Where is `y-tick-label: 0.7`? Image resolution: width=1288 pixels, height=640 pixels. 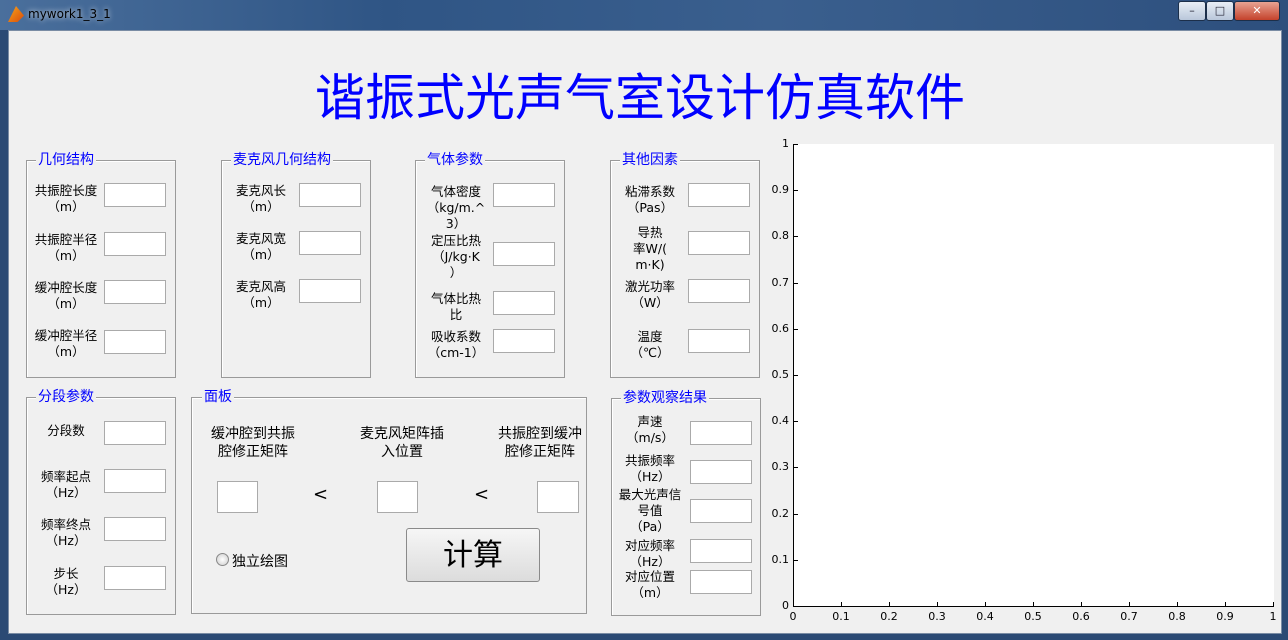 y-tick-label: 0.7 is located at coordinates (780, 282).